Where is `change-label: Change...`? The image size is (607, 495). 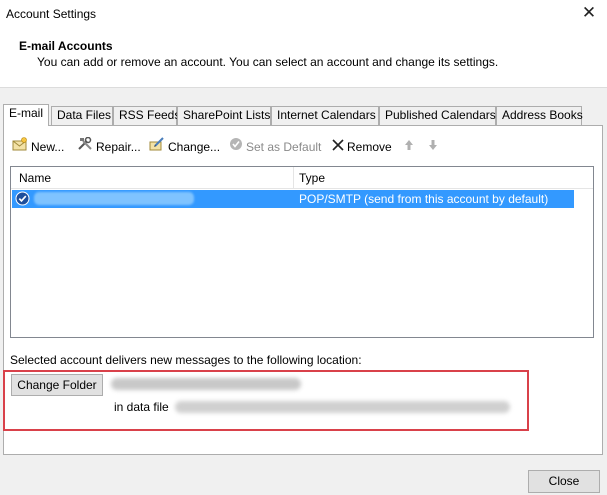
change-label: Change... is located at coordinates (194, 147).